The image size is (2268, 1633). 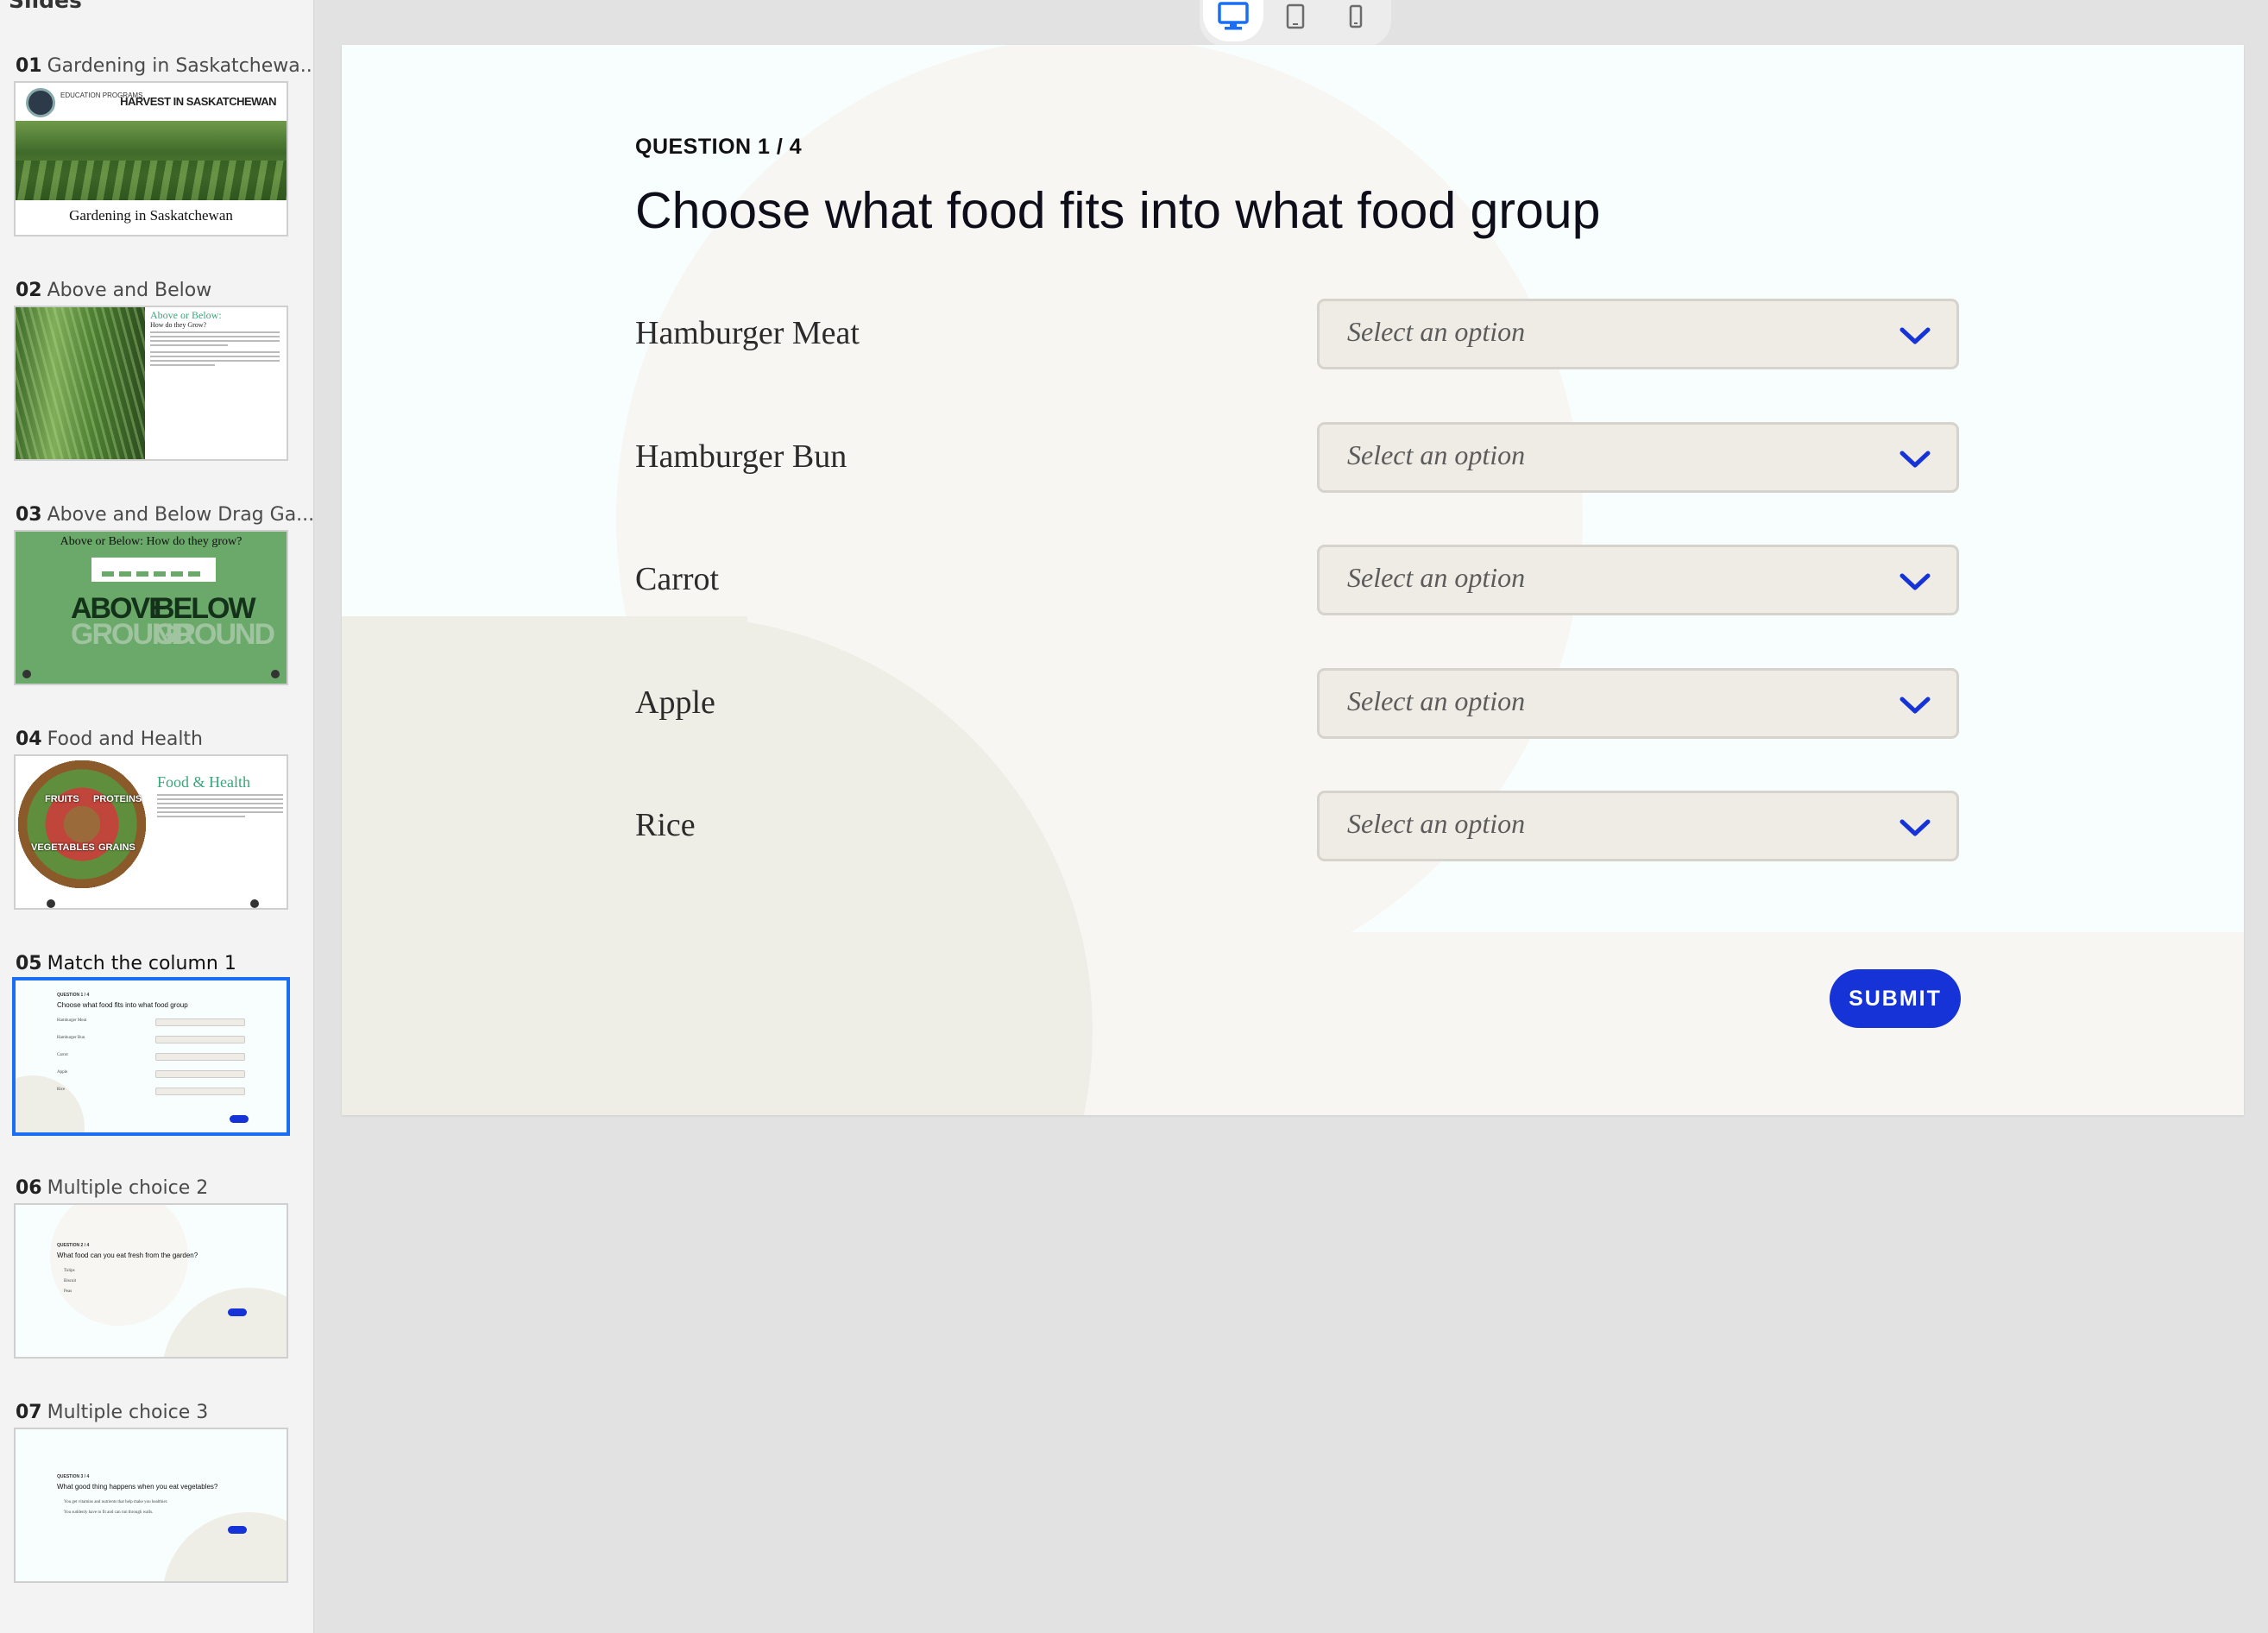 I want to click on museum-logo-icon, so click(x=40, y=102).